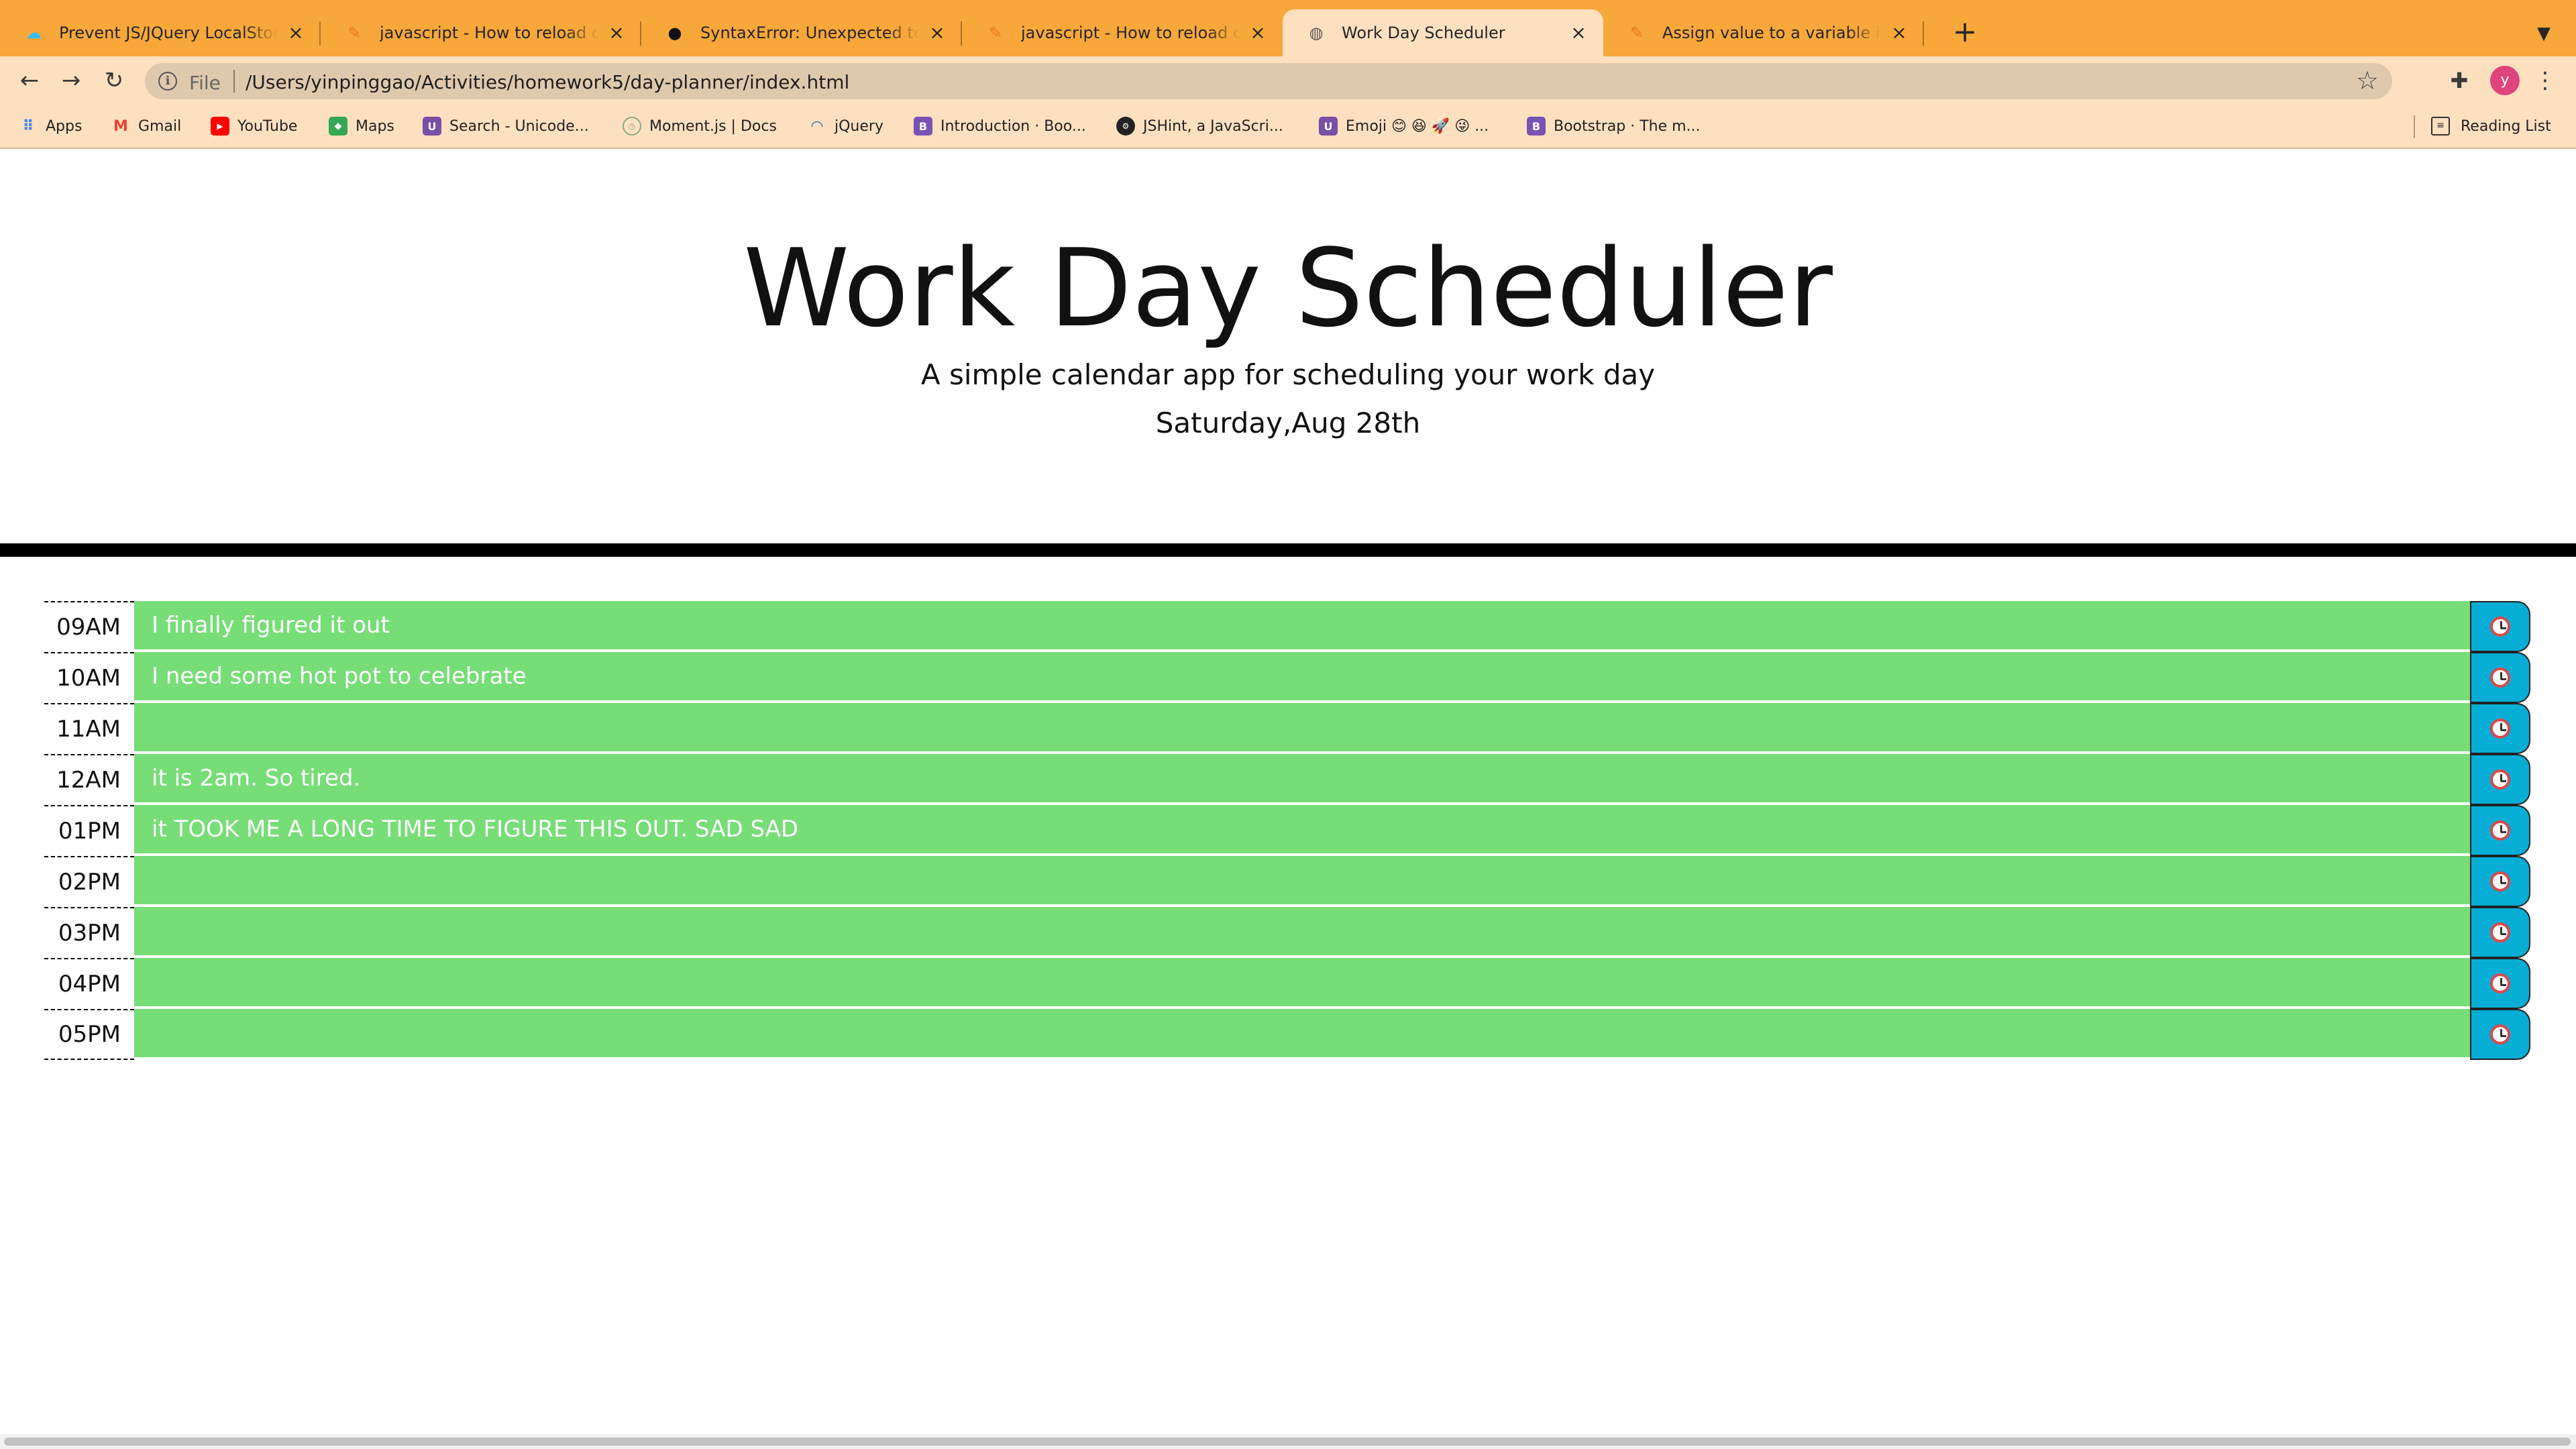  I want to click on jquery-icon: ◠, so click(817, 126).